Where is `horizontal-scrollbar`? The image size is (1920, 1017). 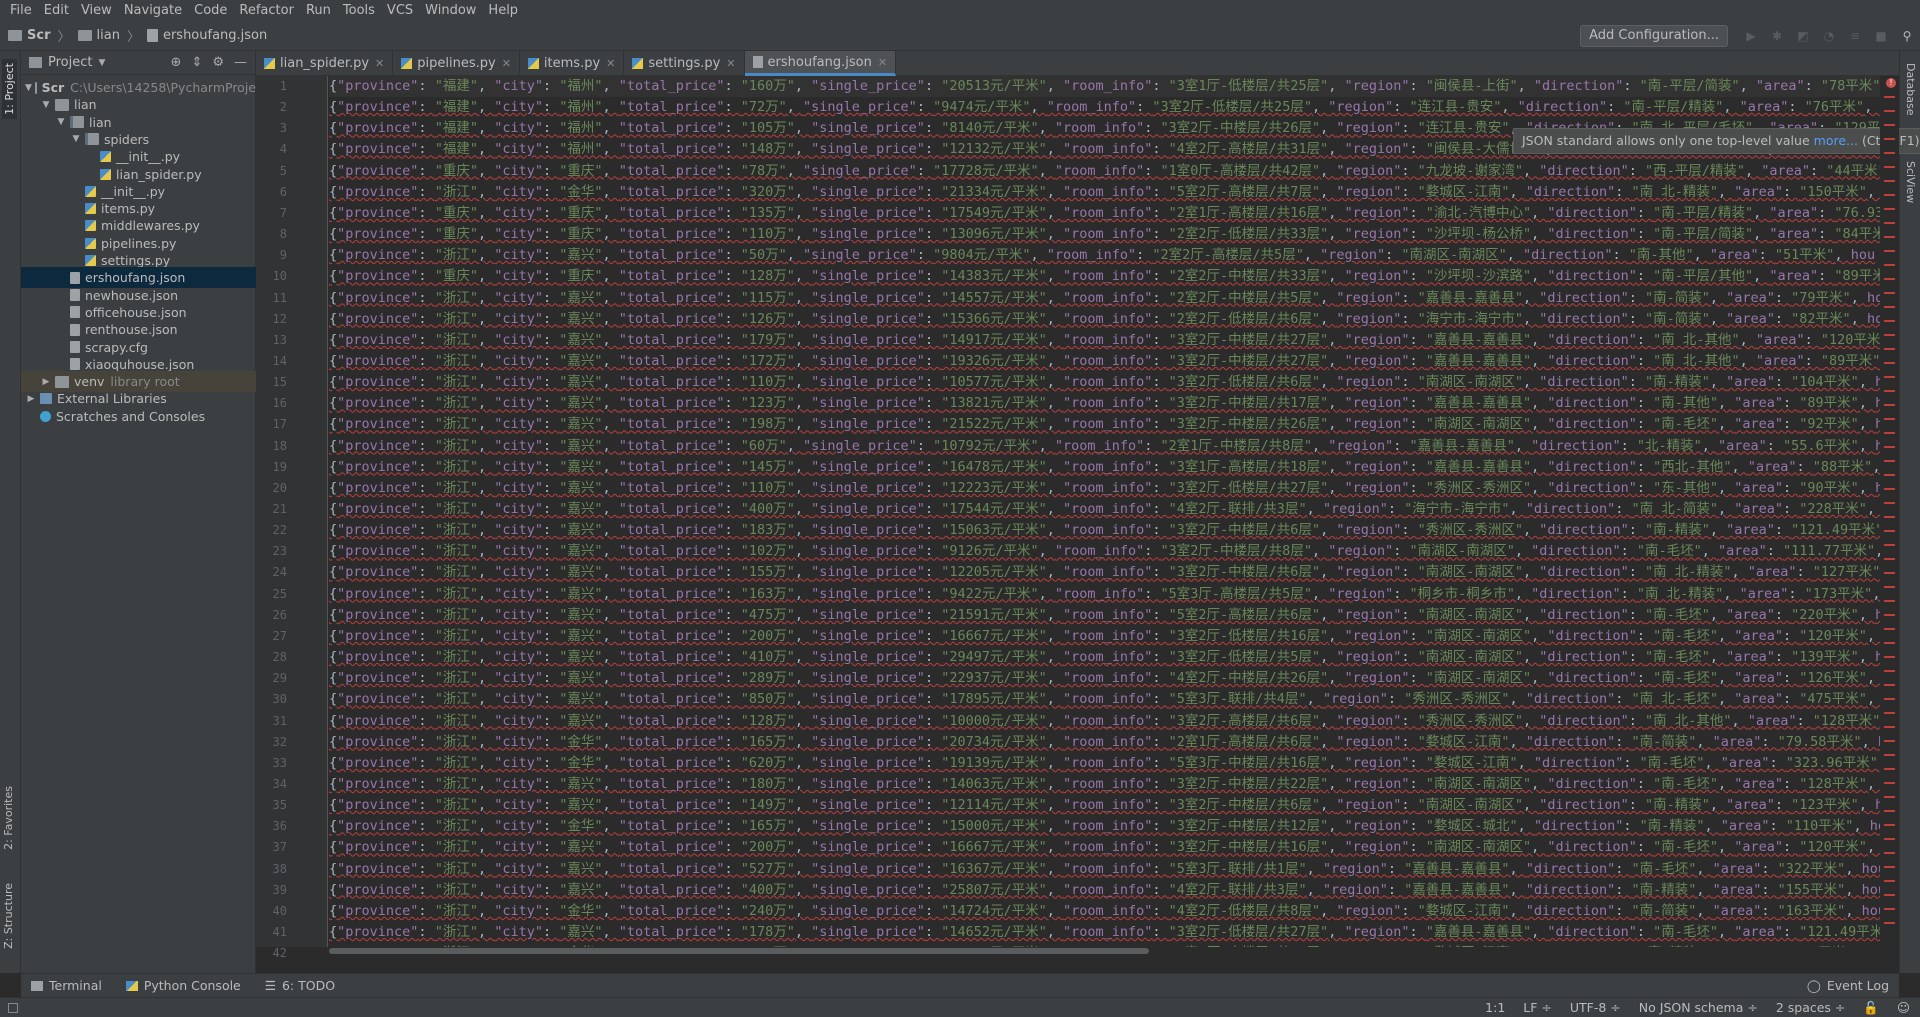 horizontal-scrollbar is located at coordinates (1104, 951).